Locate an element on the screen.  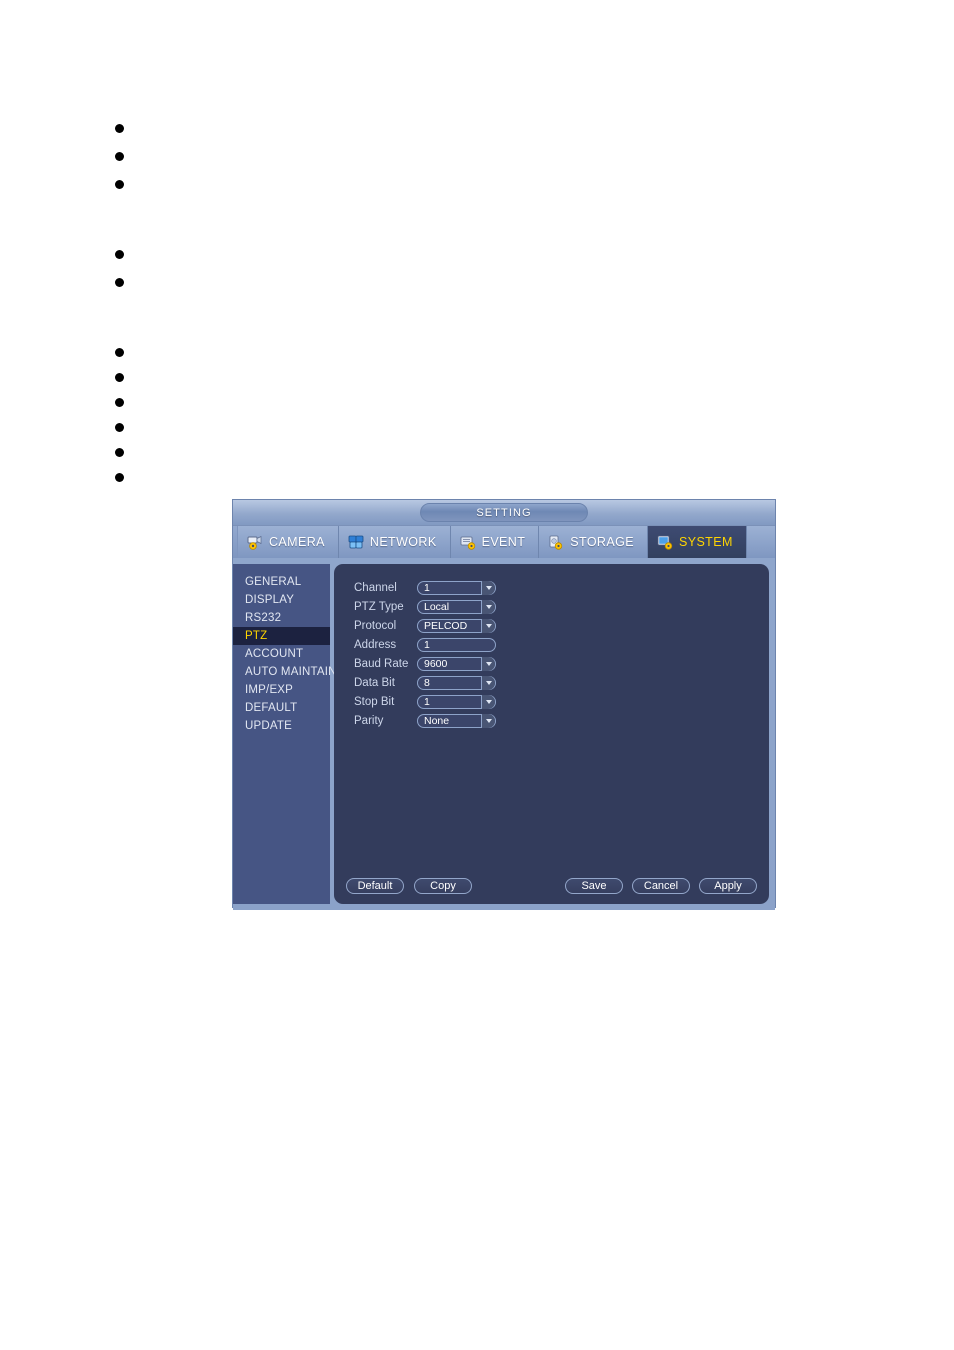
stop-bit-select: 1 is located at coordinates (456, 701).